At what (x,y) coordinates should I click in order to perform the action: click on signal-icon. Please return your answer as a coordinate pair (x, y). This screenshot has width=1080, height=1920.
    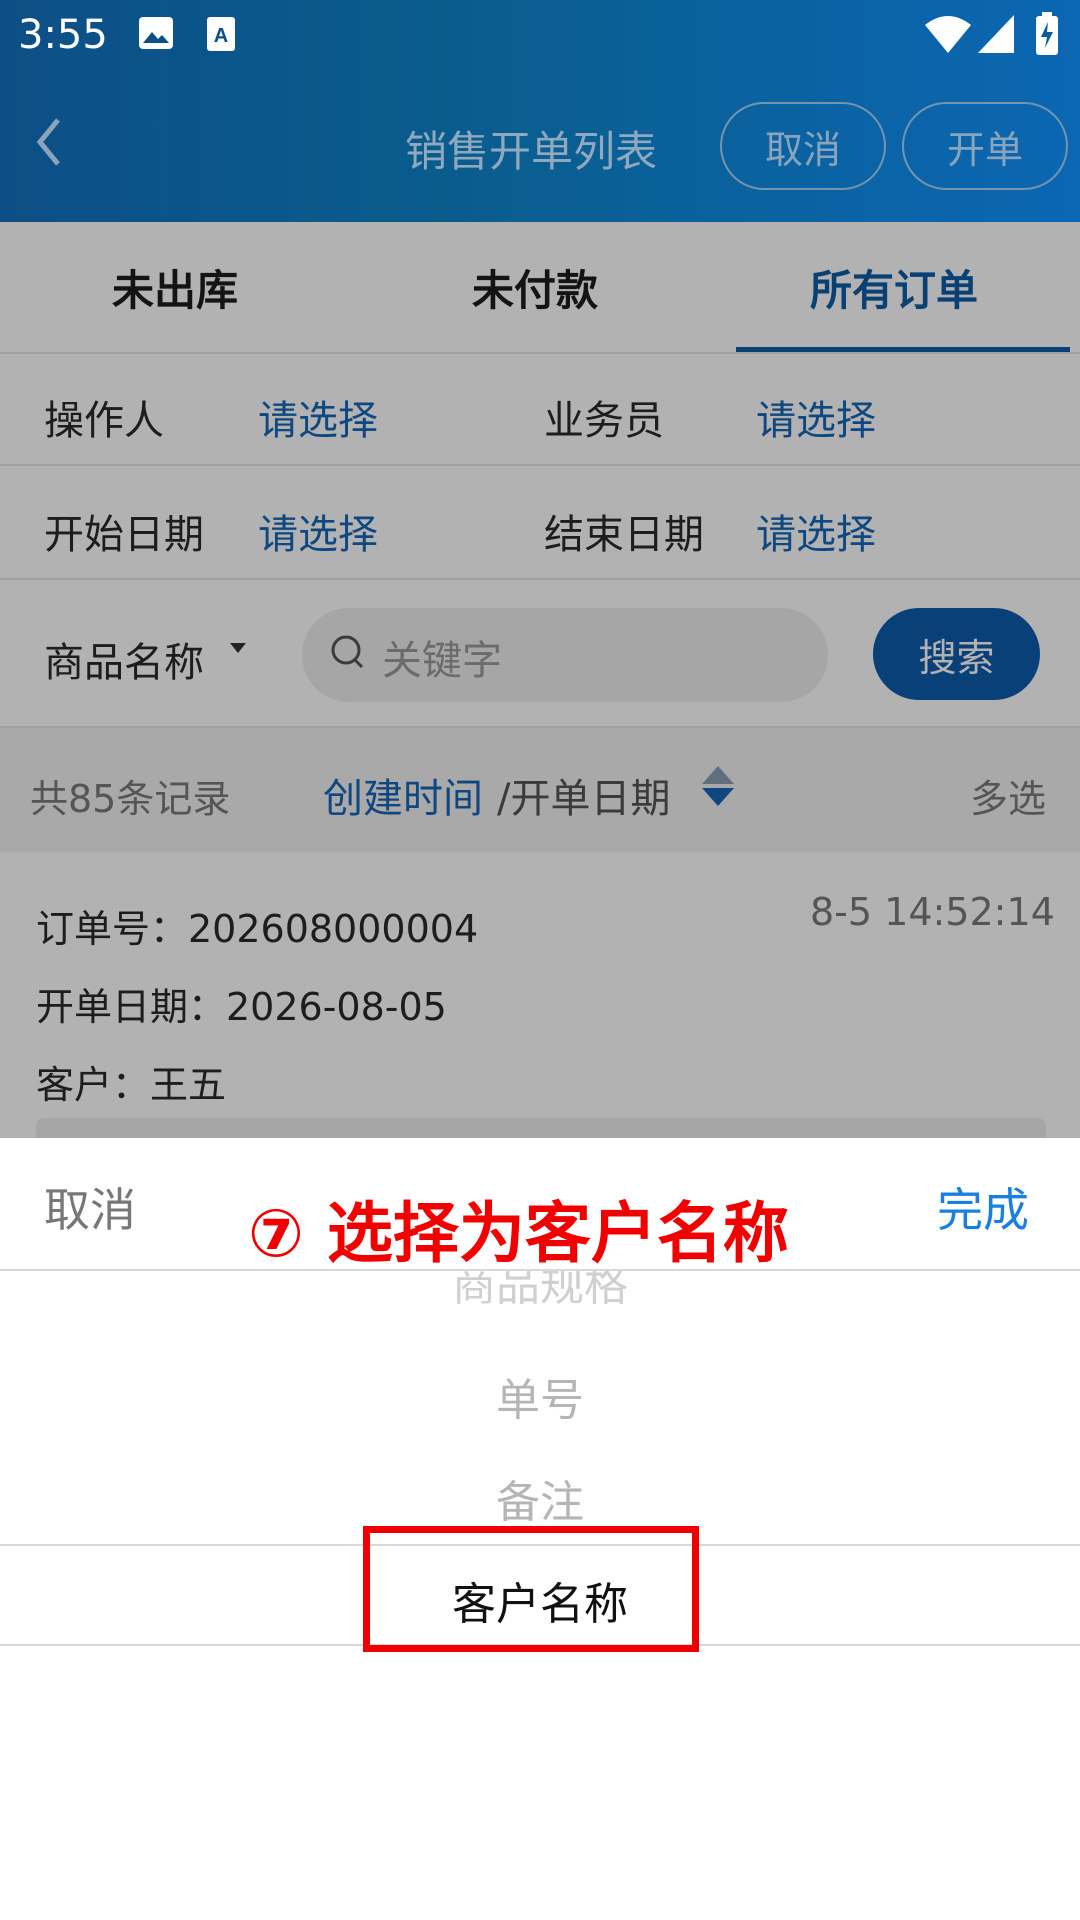
    Looking at the image, I should click on (996, 36).